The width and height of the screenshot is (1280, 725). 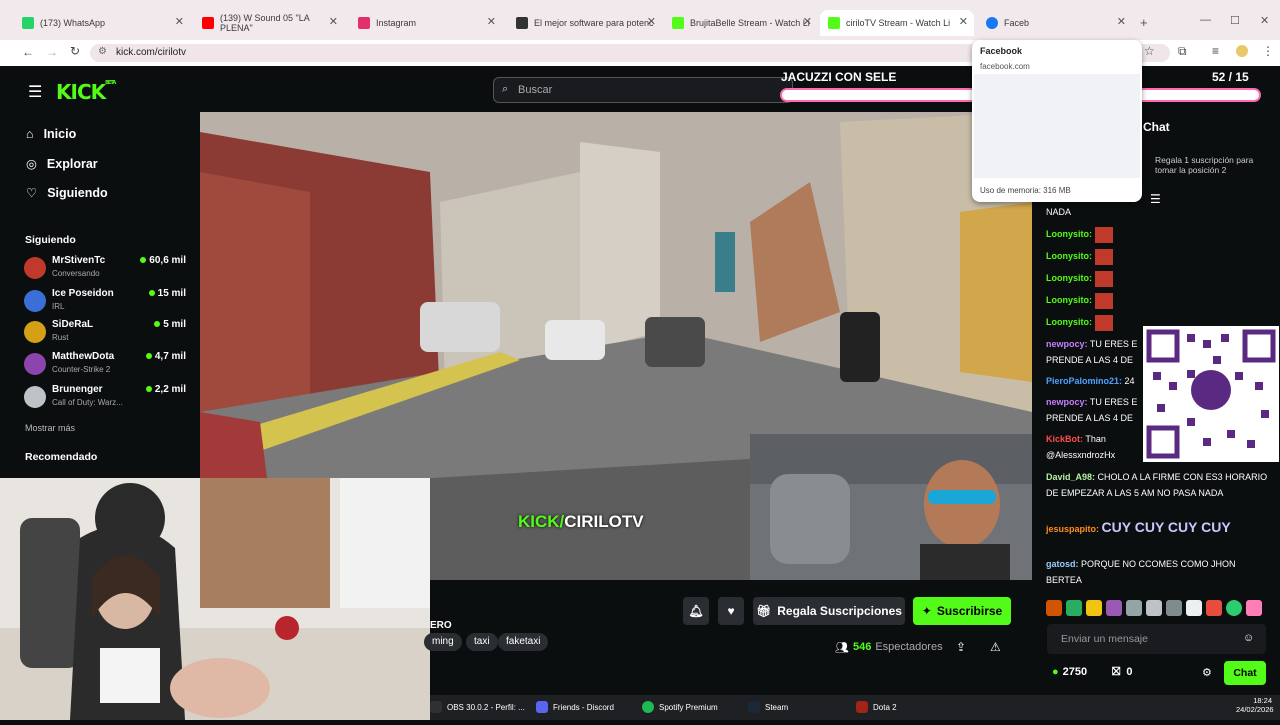 What do you see at coordinates (51, 134) in the screenshot?
I see `nav-inicio: ⌂ Inicio` at bounding box center [51, 134].